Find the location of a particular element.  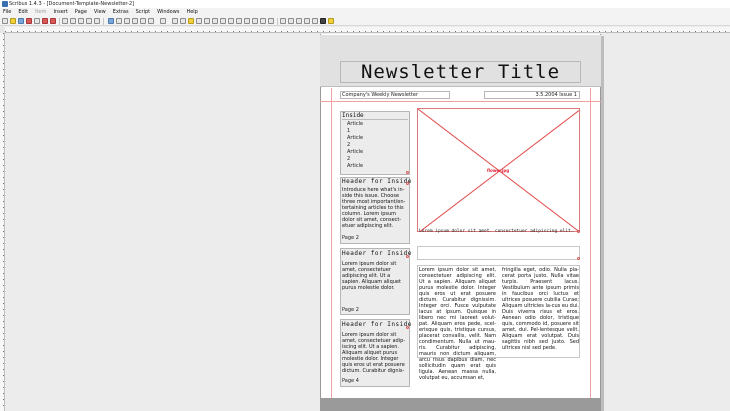

margin-guide-top is located at coordinates (460, 101).